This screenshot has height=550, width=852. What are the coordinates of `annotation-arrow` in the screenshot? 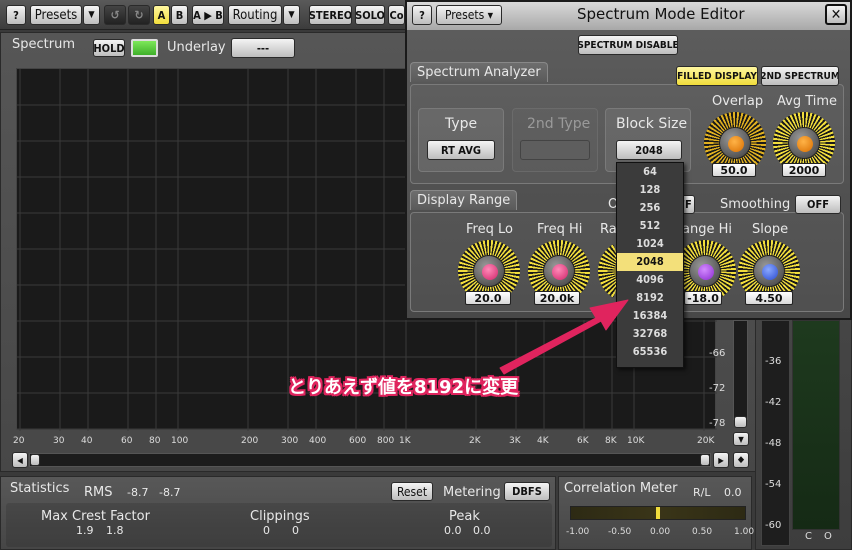 It's located at (564, 337).